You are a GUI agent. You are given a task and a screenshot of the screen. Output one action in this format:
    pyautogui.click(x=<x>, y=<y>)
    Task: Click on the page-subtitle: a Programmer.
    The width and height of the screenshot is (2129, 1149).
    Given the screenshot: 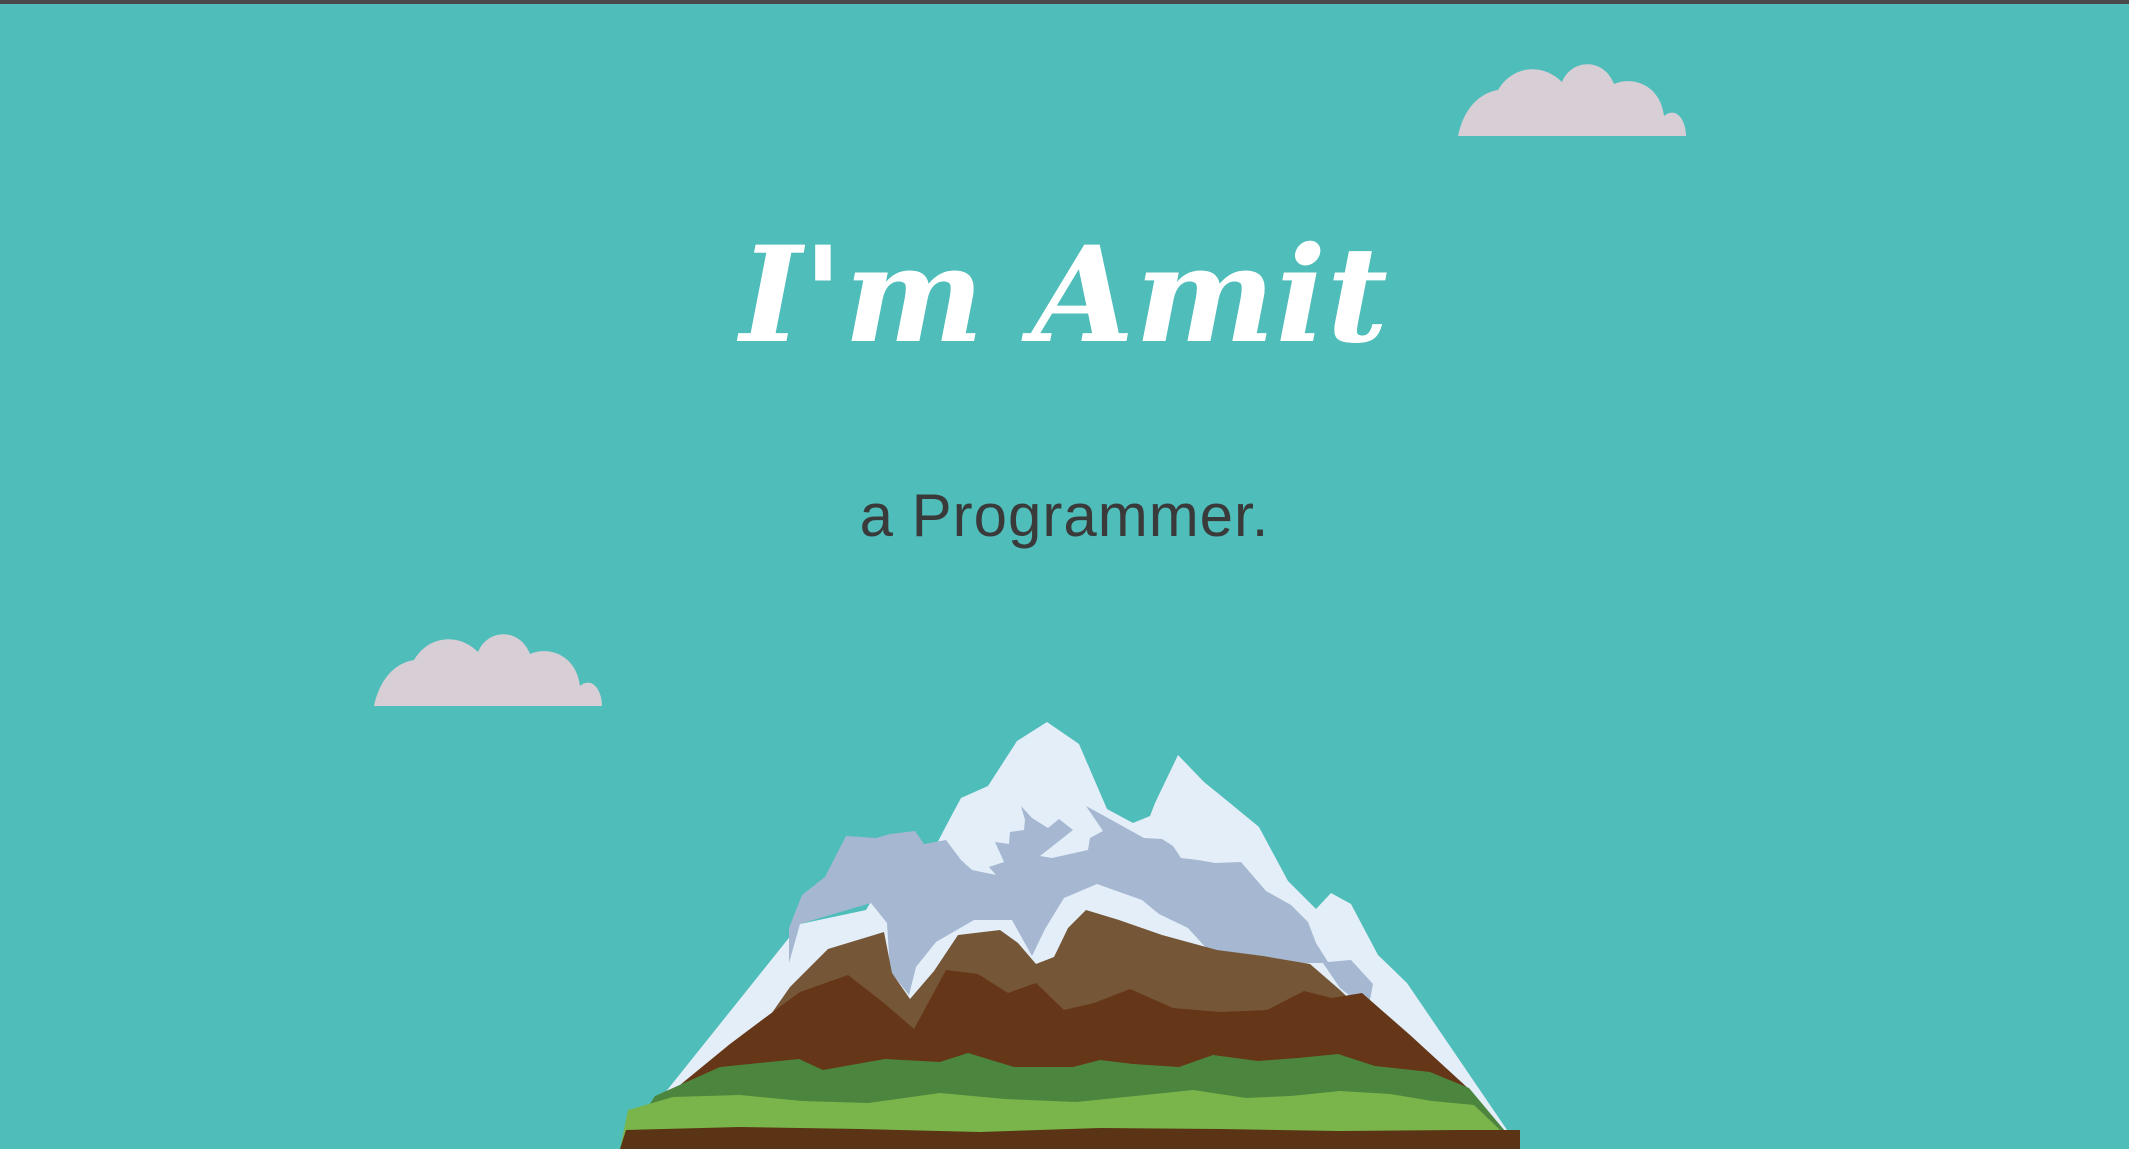 What is the action you would take?
    pyautogui.click(x=1064, y=515)
    